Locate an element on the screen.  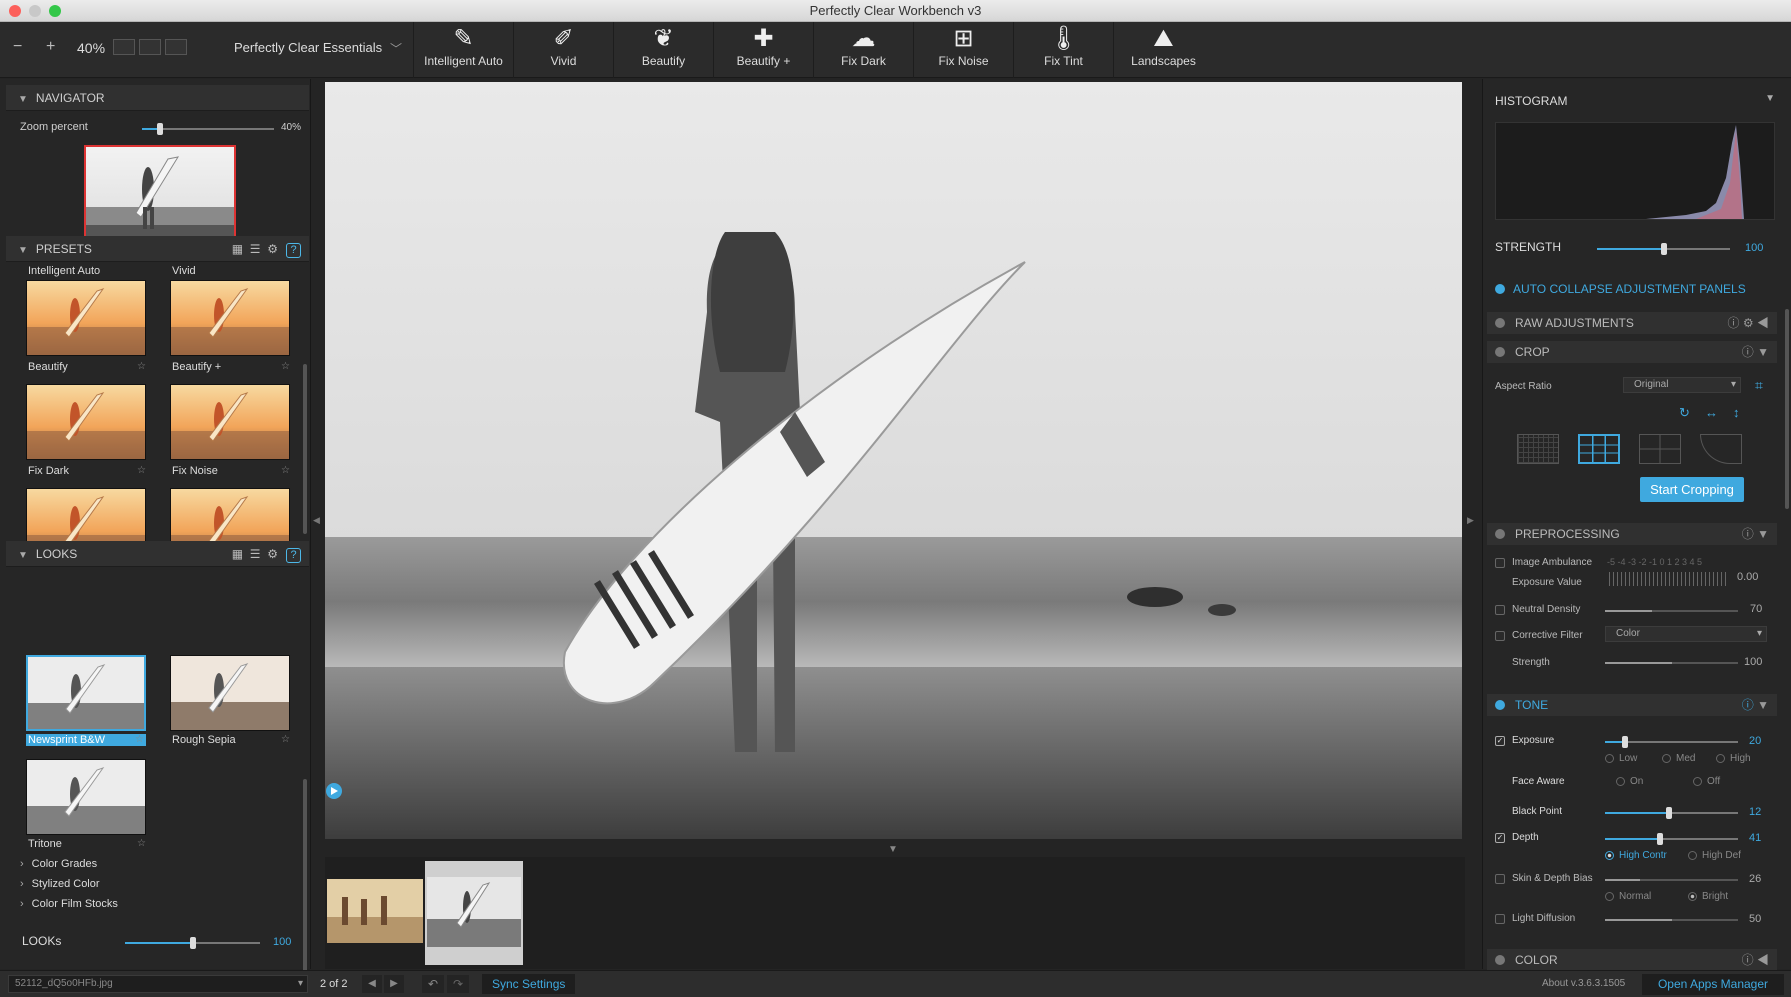
right-panel-scrollbar is located at coordinates (1787, 409).